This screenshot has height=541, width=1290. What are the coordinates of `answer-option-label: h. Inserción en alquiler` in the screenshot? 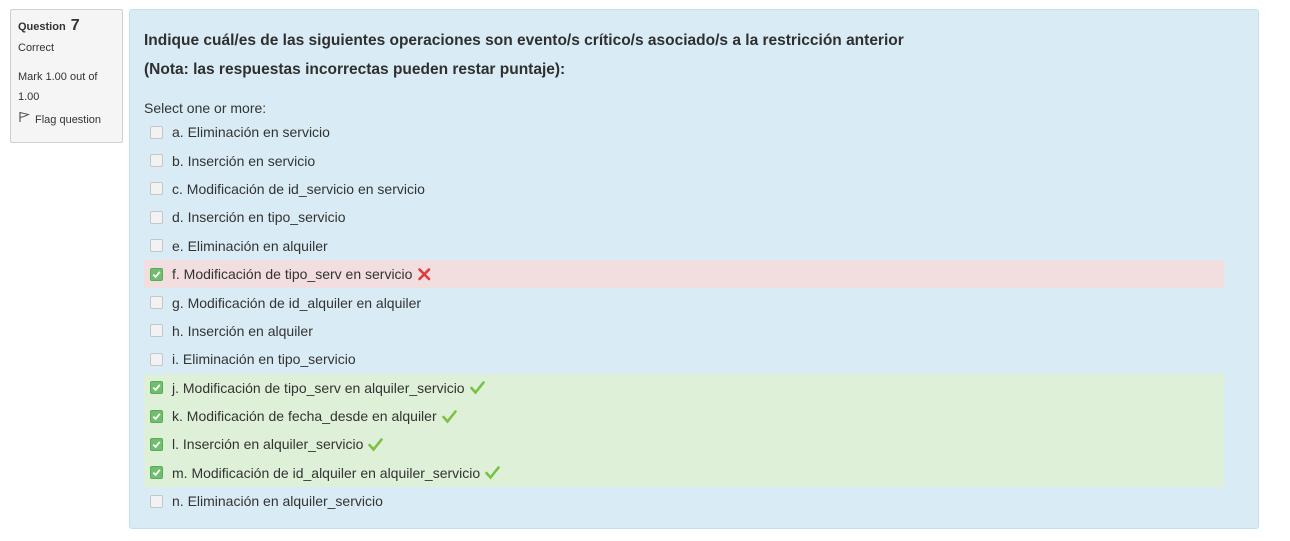 It's located at (242, 331).